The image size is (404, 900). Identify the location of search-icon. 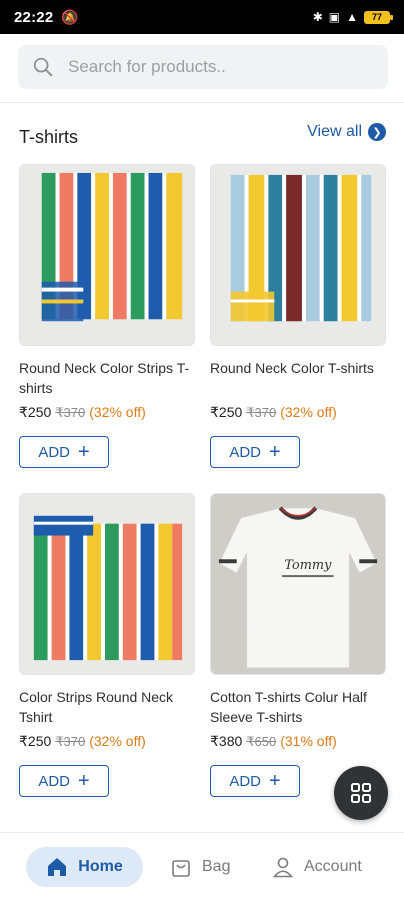
(43, 67).